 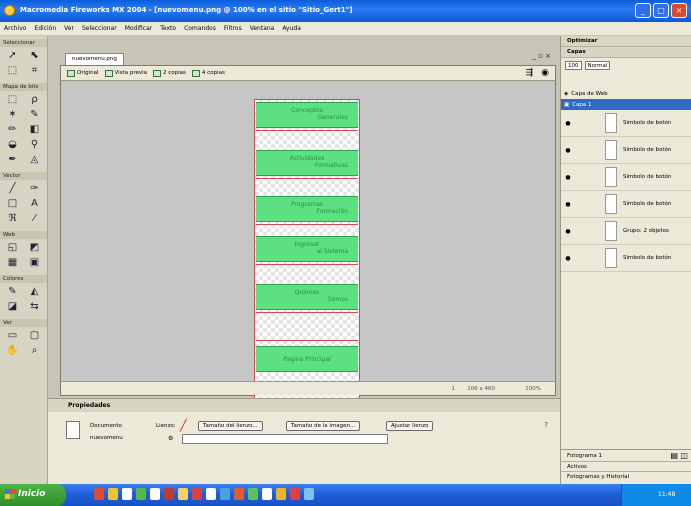 What do you see at coordinates (679, 10) in the screenshot?
I see `close-button: ×` at bounding box center [679, 10].